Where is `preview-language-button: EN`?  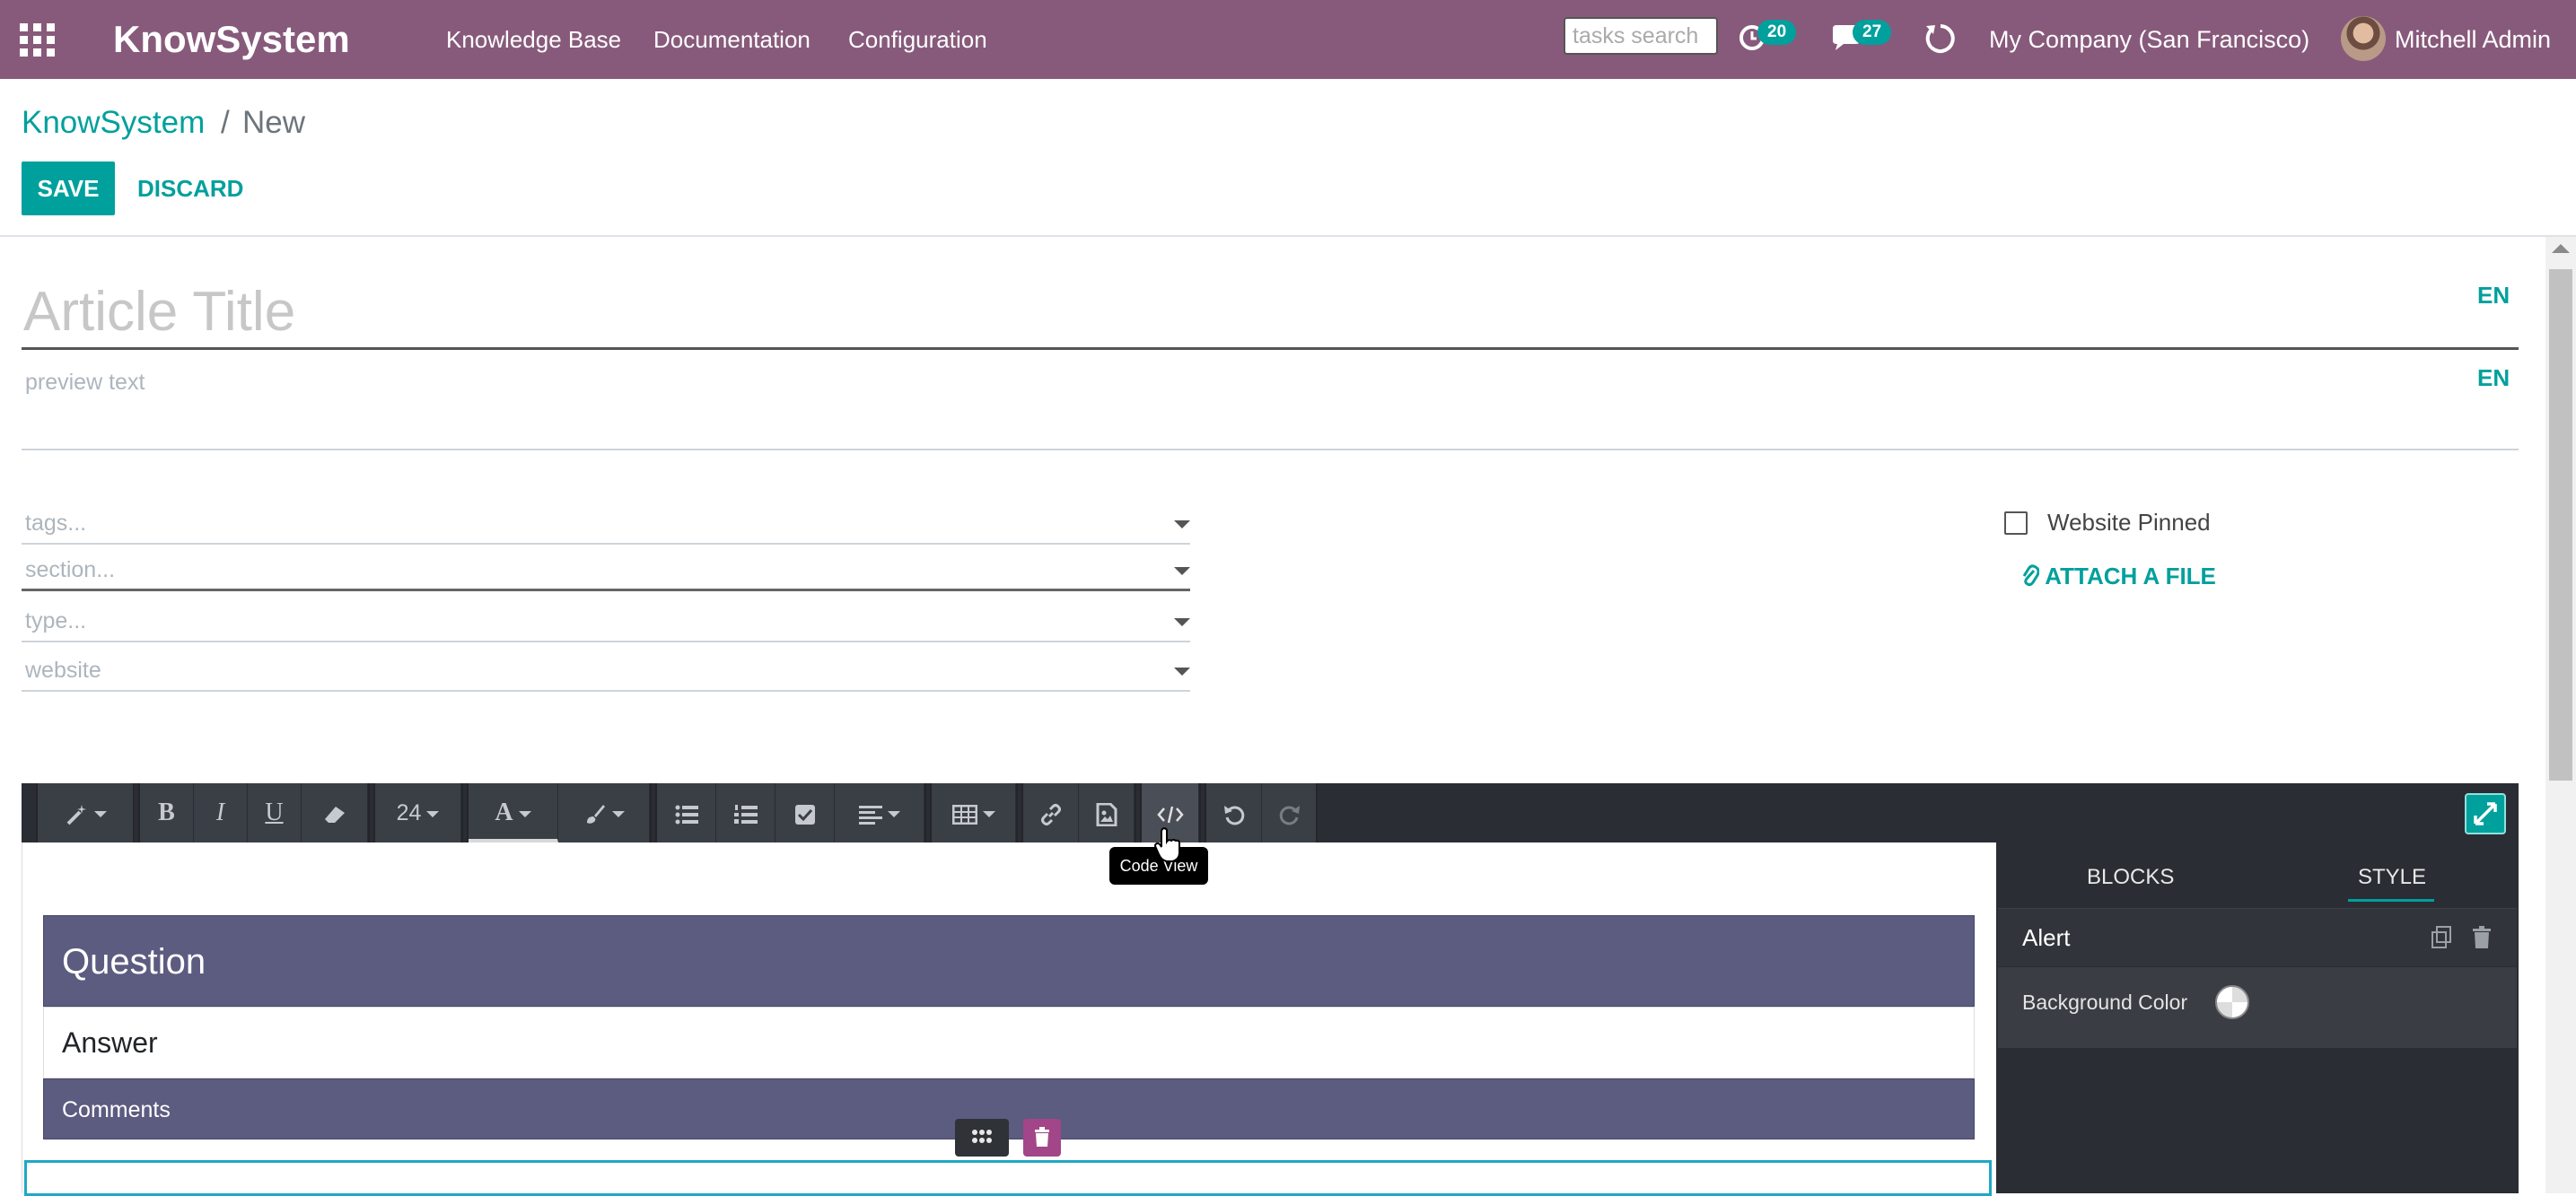 preview-language-button: EN is located at coordinates (2493, 378).